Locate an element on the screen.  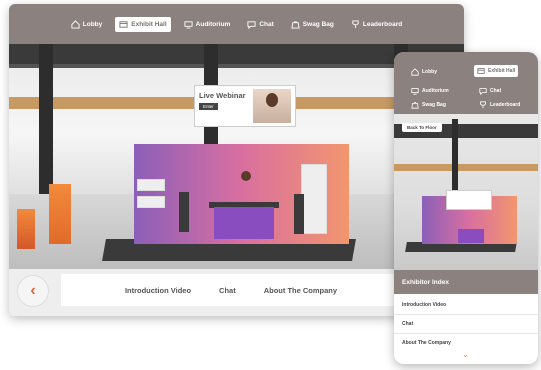
mobile-nav-chat: Chat is located at coordinates (490, 91).